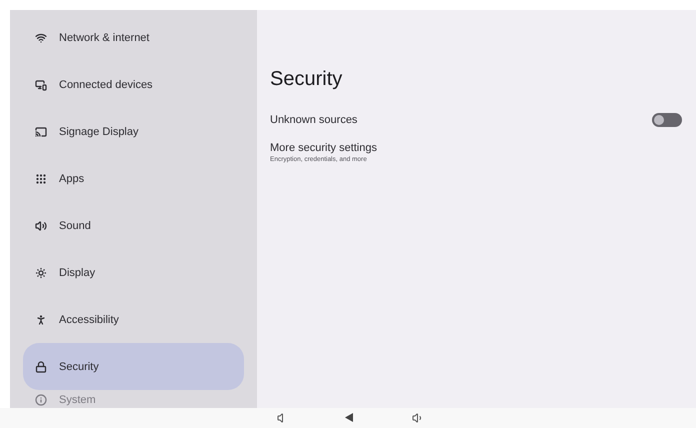 The width and height of the screenshot is (696, 428). Describe the element at coordinates (133, 37) in the screenshot. I see `sidebar-item: Network & internet` at that location.